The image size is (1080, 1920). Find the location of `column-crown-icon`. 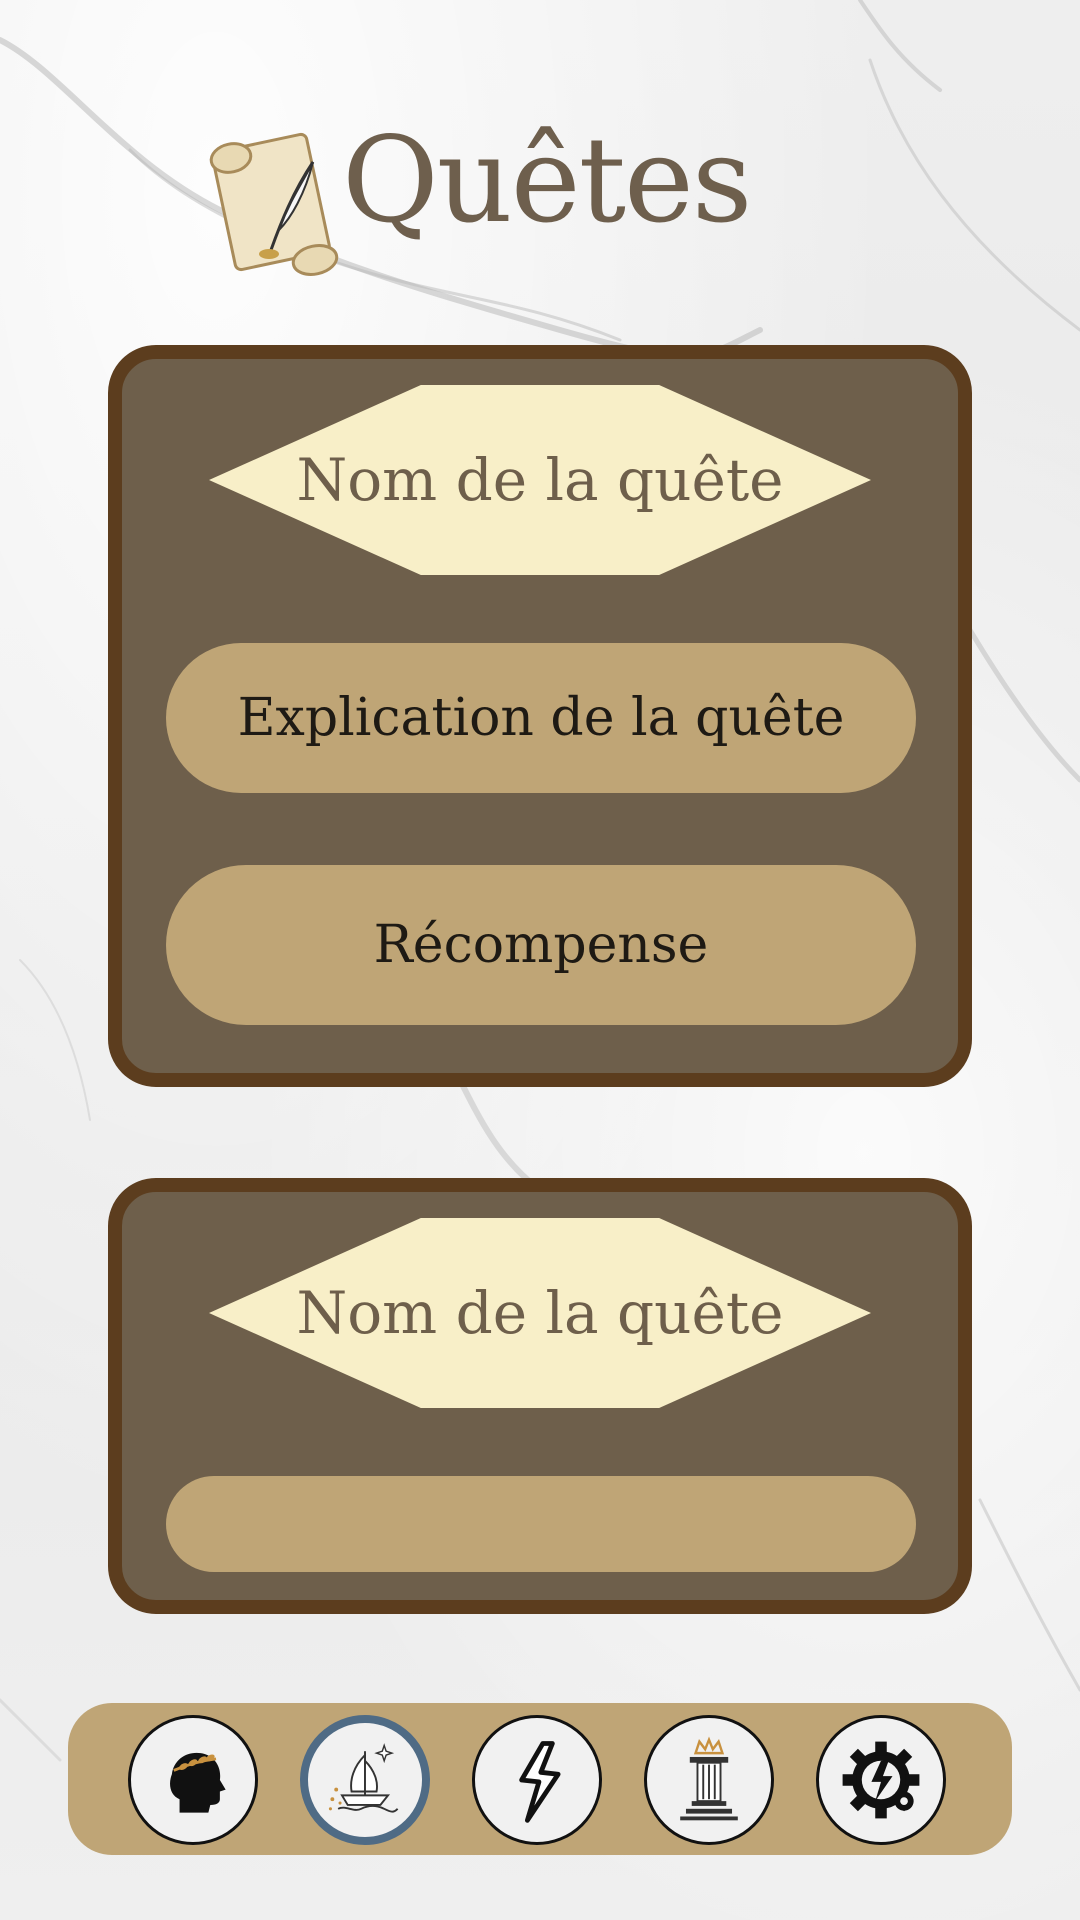

column-crown-icon is located at coordinates (709, 1778).